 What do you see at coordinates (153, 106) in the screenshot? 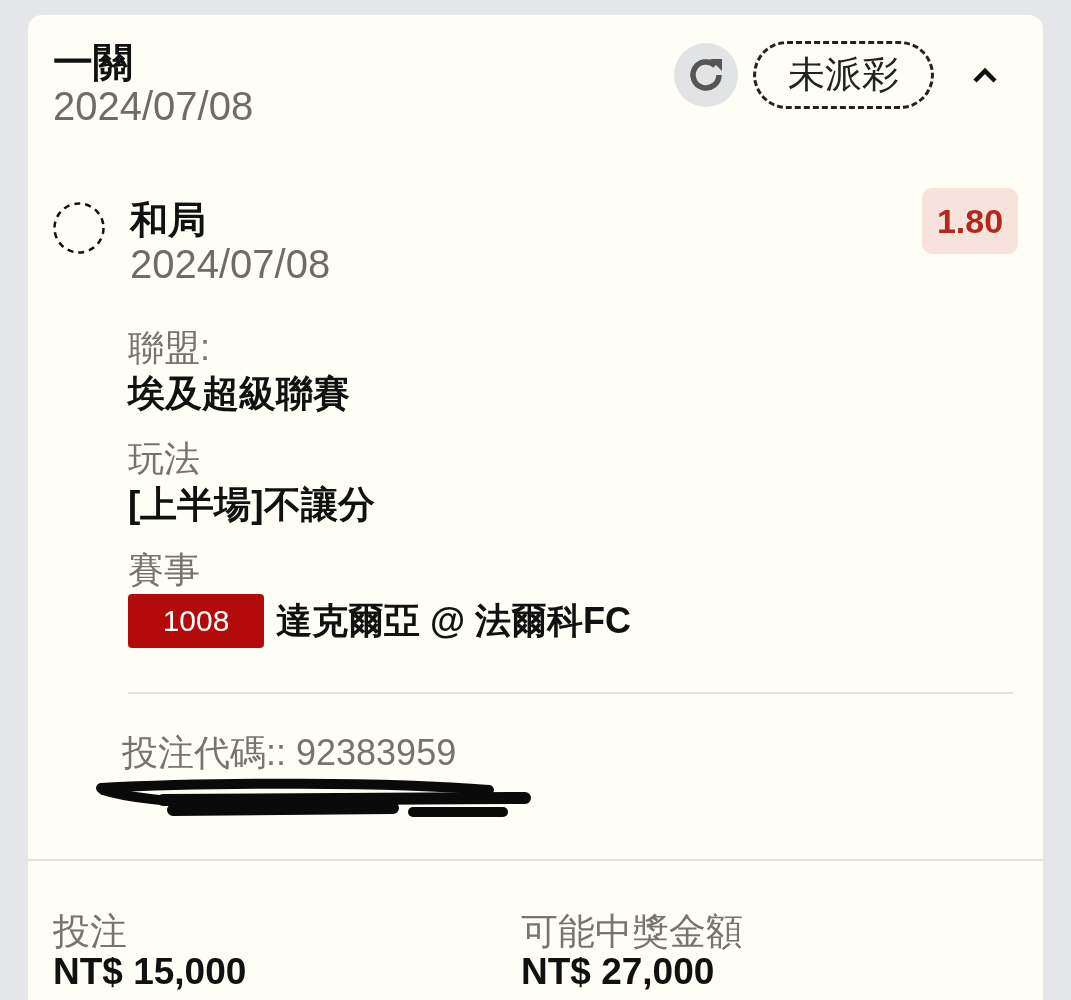
I see `bet-date: 2024/07/08` at bounding box center [153, 106].